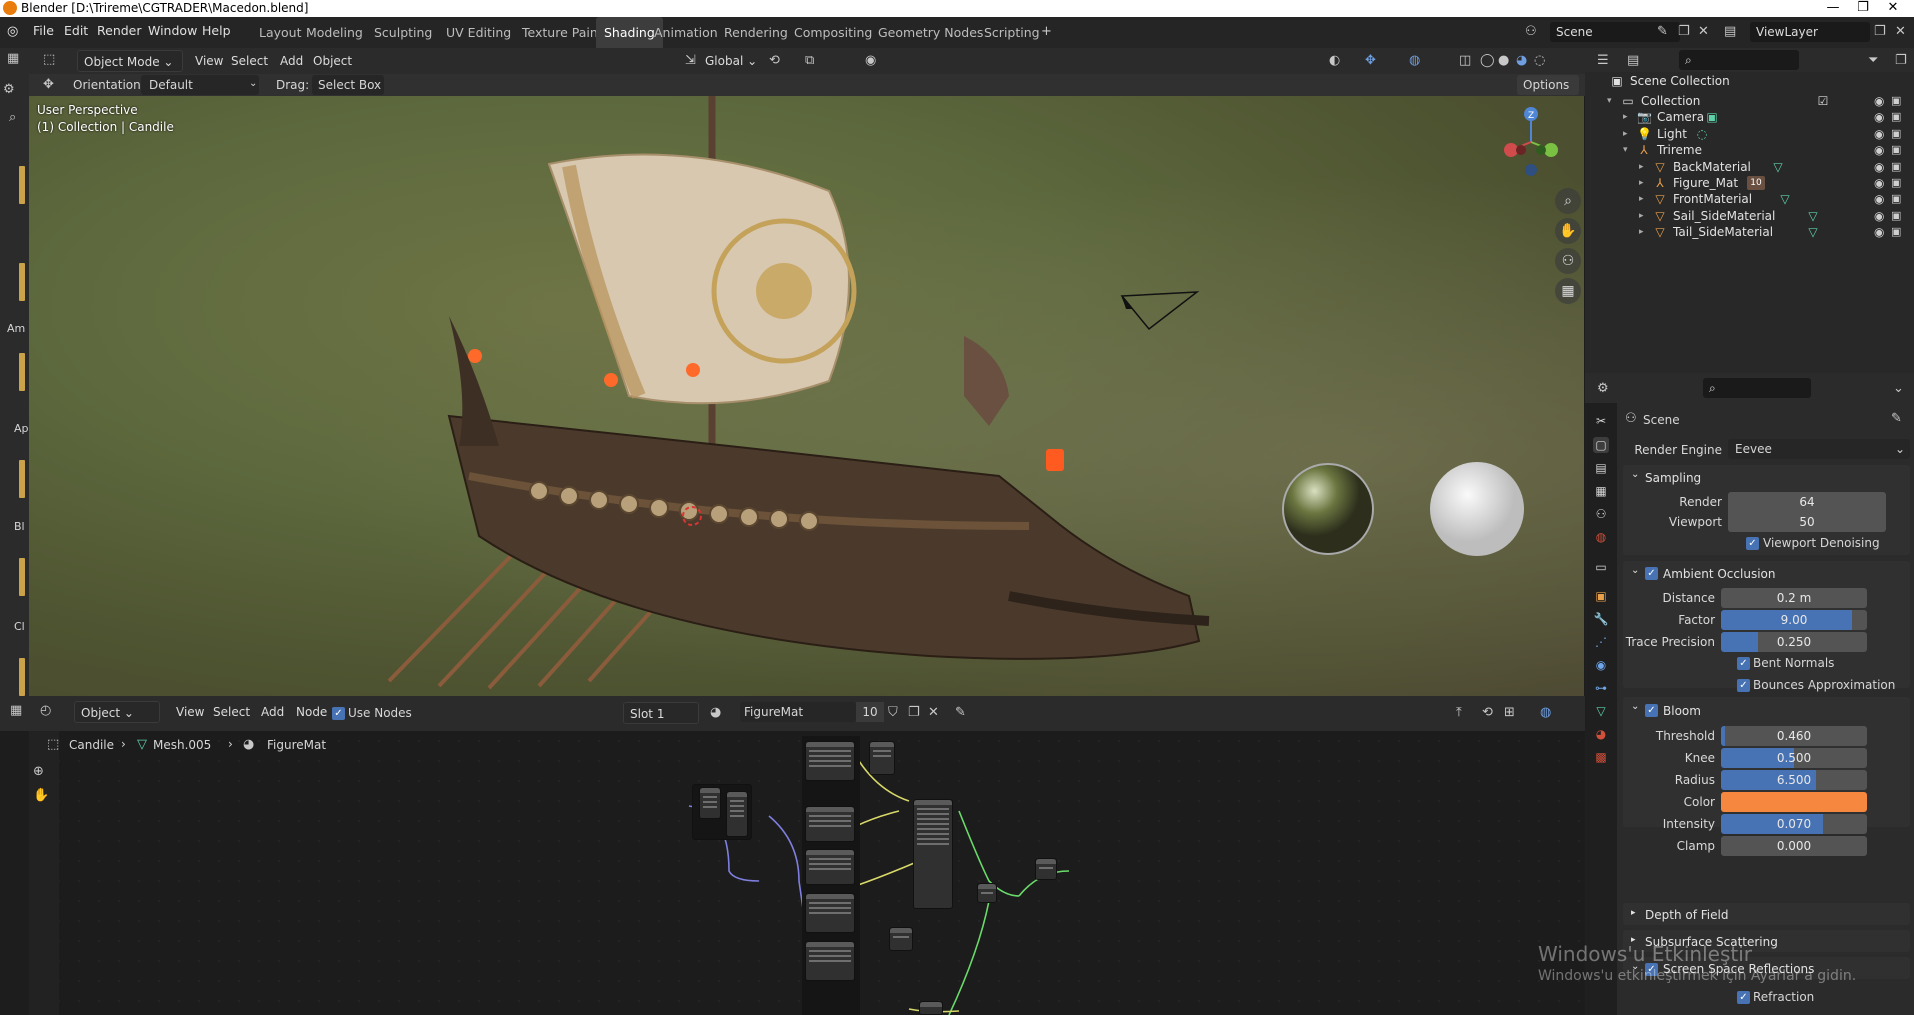  Describe the element at coordinates (833, 32) in the screenshot. I see `workspace-tab-compositing: Compositing` at that location.